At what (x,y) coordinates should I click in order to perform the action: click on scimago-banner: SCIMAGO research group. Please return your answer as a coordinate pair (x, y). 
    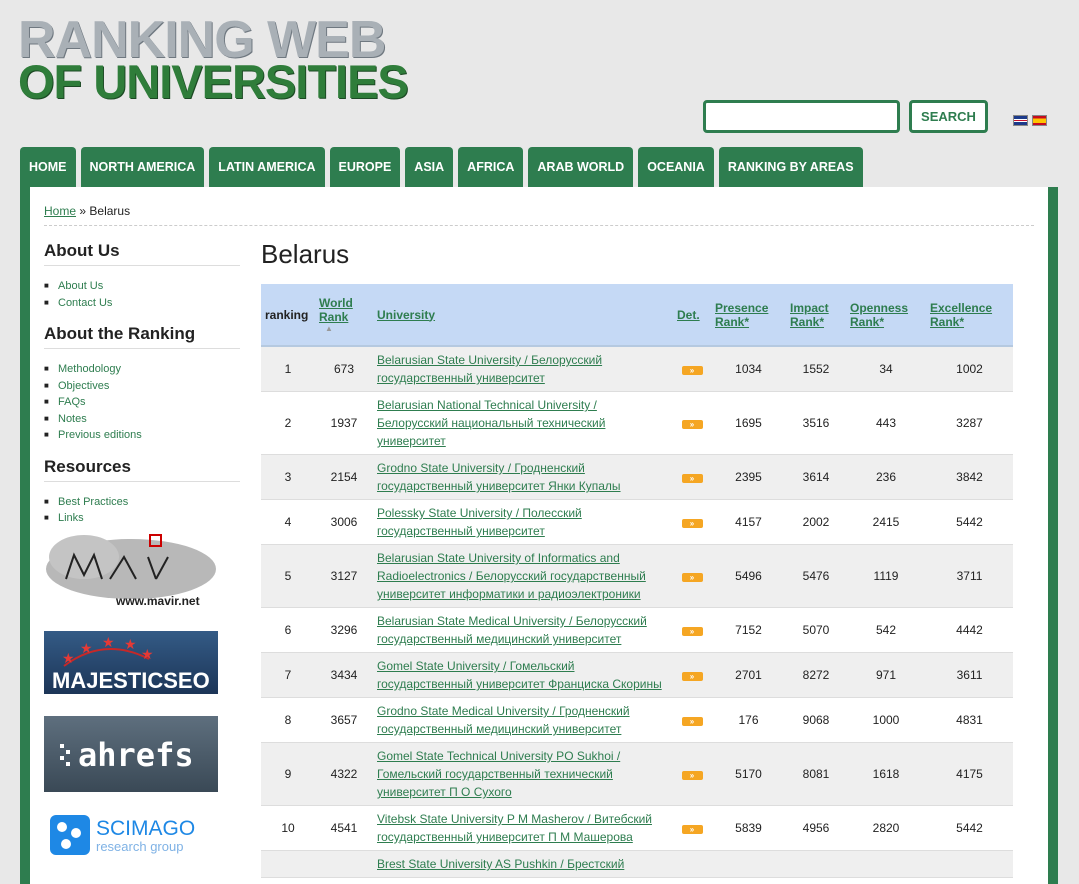
    Looking at the image, I should click on (131, 836).